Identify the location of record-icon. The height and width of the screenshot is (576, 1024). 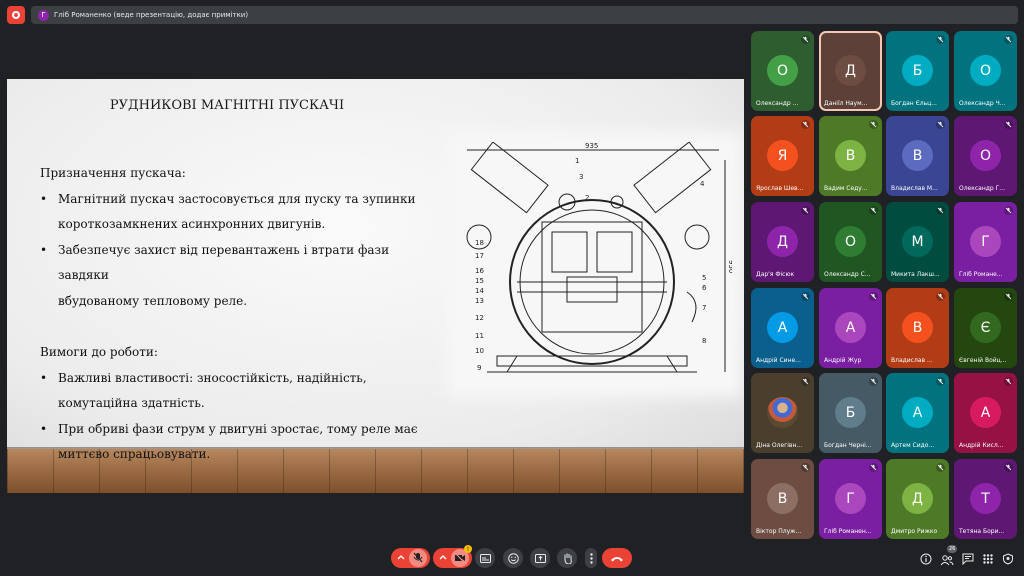
(16, 15).